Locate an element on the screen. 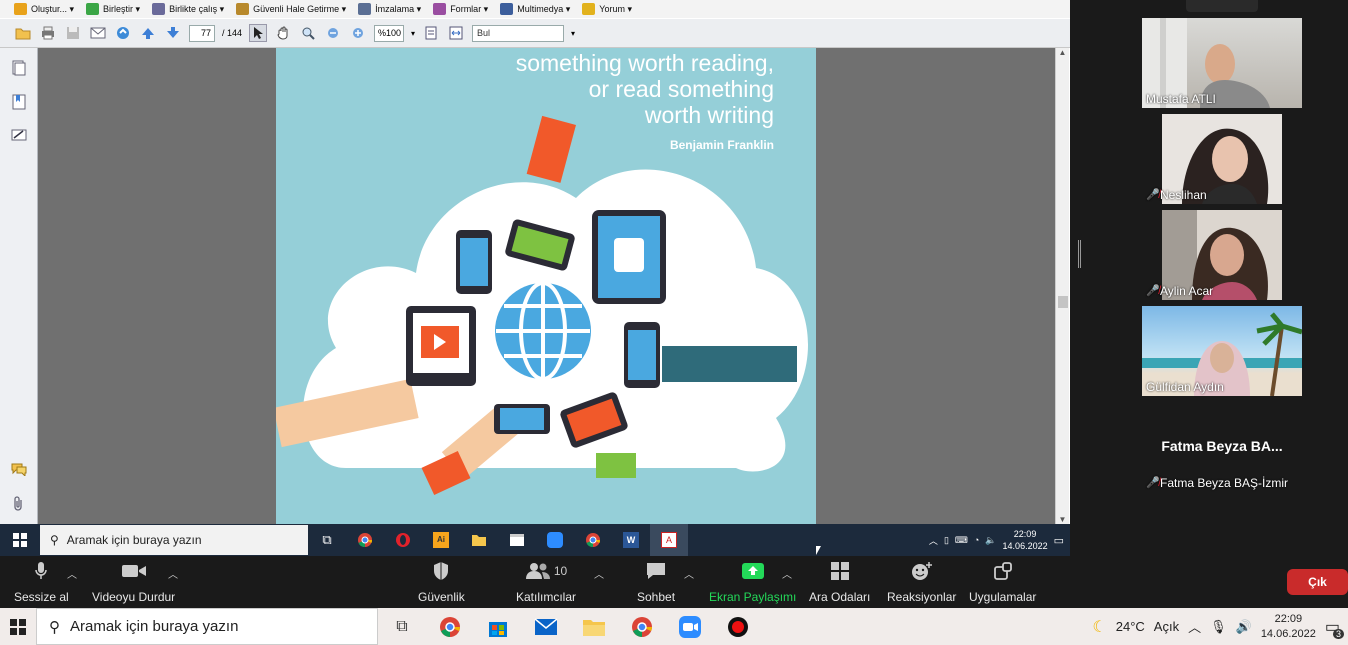 The height and width of the screenshot is (645, 1348). menu-comment: Yorum ▾ is located at coordinates (607, 9).